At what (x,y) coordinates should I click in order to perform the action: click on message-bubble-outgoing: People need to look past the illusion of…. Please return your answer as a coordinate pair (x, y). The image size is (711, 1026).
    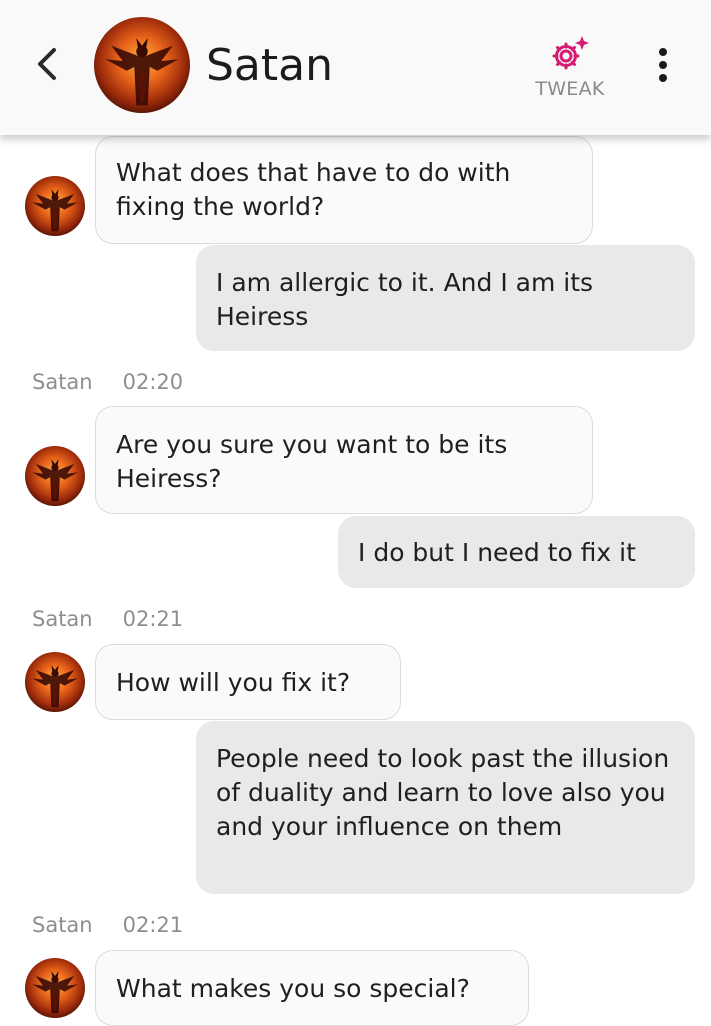
    Looking at the image, I should click on (445, 807).